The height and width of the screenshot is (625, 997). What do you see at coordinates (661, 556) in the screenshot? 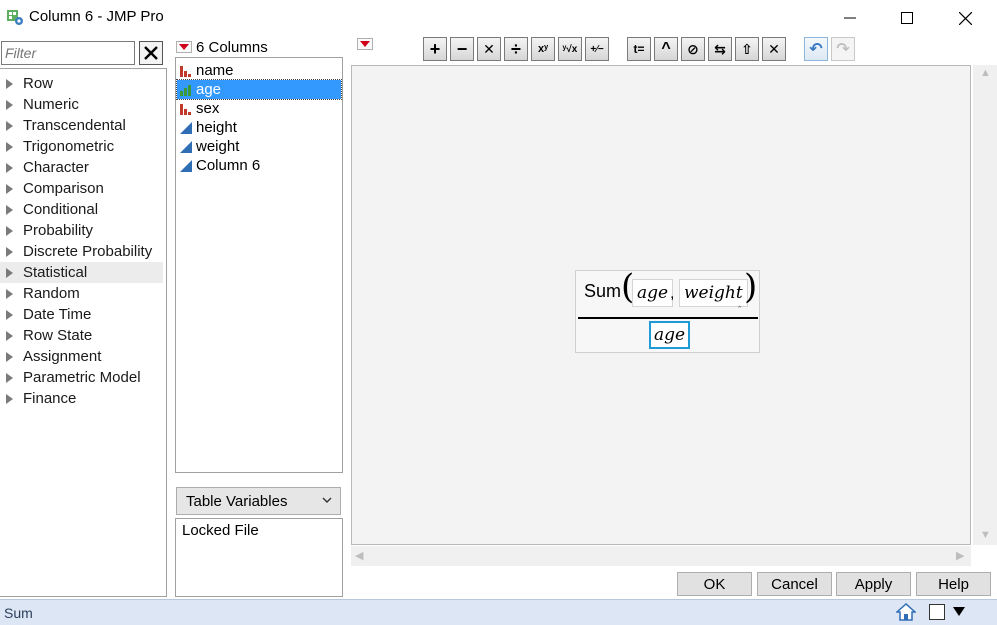
I see `horizontal-scrollbar: ◀ ▶` at bounding box center [661, 556].